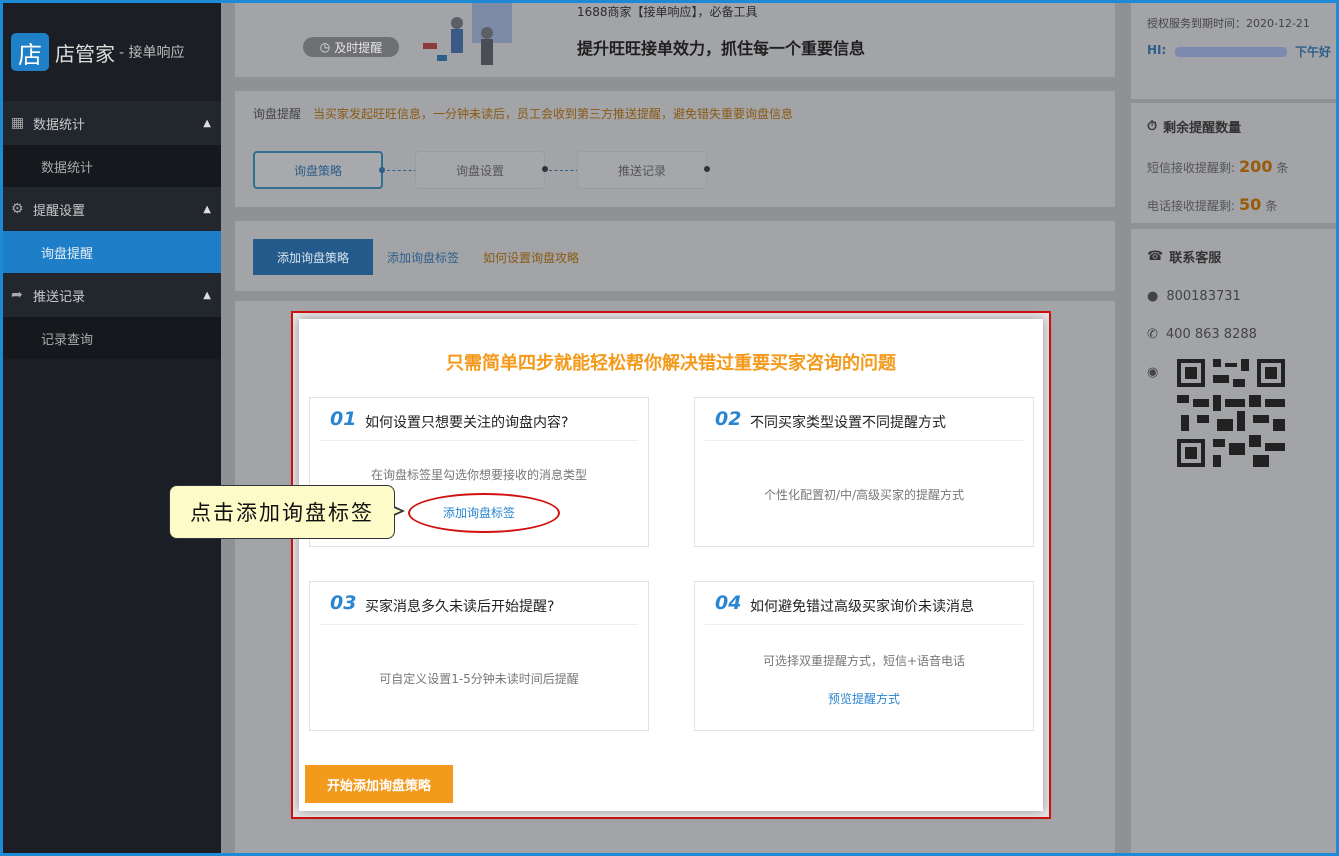 The width and height of the screenshot is (1339, 856). Describe the element at coordinates (1202, 128) in the screenshot. I see `remaining-title: 剩余提醒数量` at that location.